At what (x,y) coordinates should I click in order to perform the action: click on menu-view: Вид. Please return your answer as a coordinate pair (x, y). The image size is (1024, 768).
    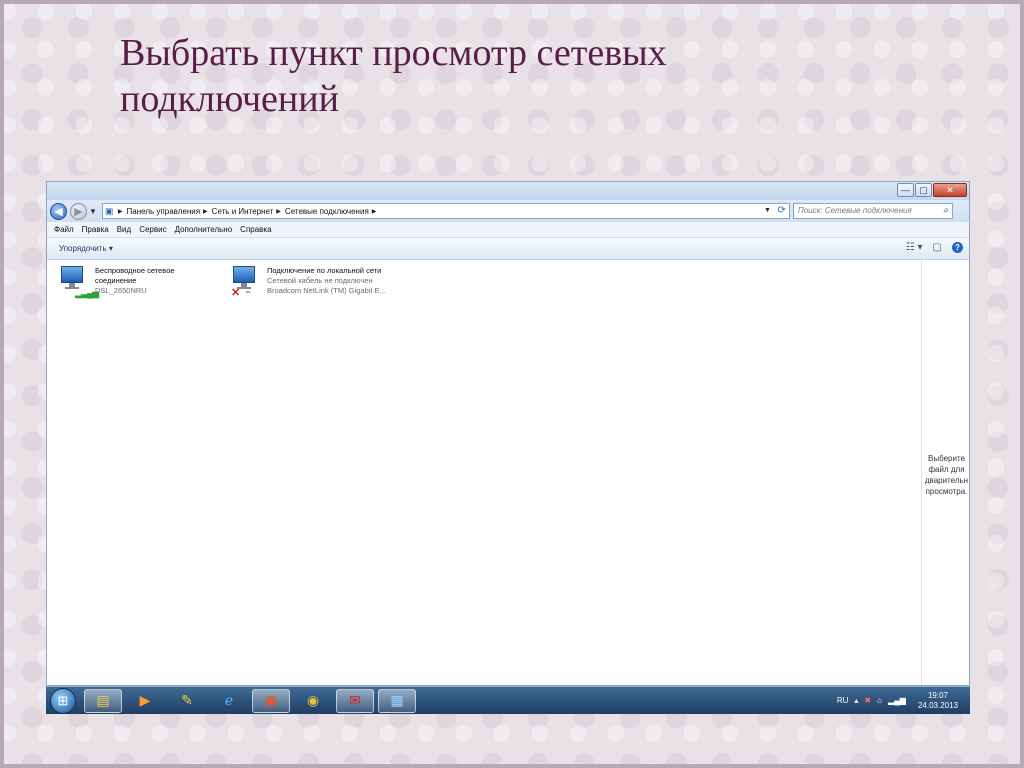
    Looking at the image, I should click on (124, 229).